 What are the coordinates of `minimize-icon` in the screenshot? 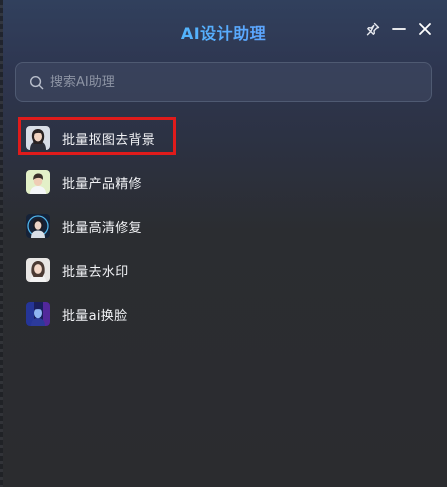 It's located at (399, 29).